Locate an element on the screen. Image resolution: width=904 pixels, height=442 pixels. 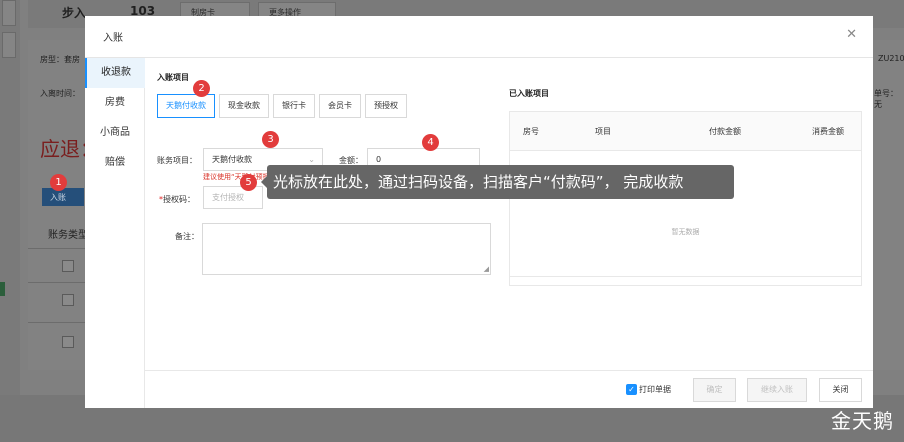
tab-label: 银行卡 is located at coordinates (294, 105).